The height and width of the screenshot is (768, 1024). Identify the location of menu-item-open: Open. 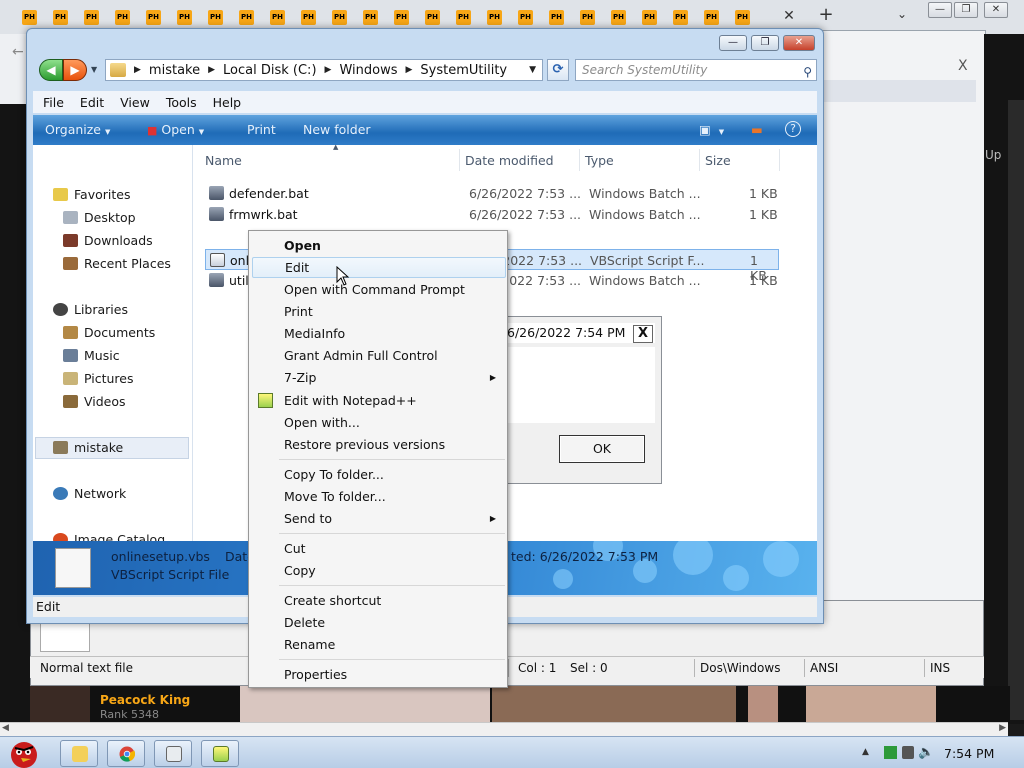
(379, 245).